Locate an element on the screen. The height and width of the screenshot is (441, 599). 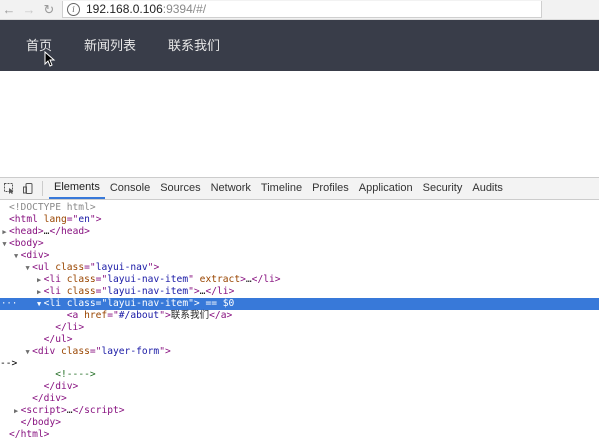
url-path: :9394/#/ is located at coordinates (184, 9).